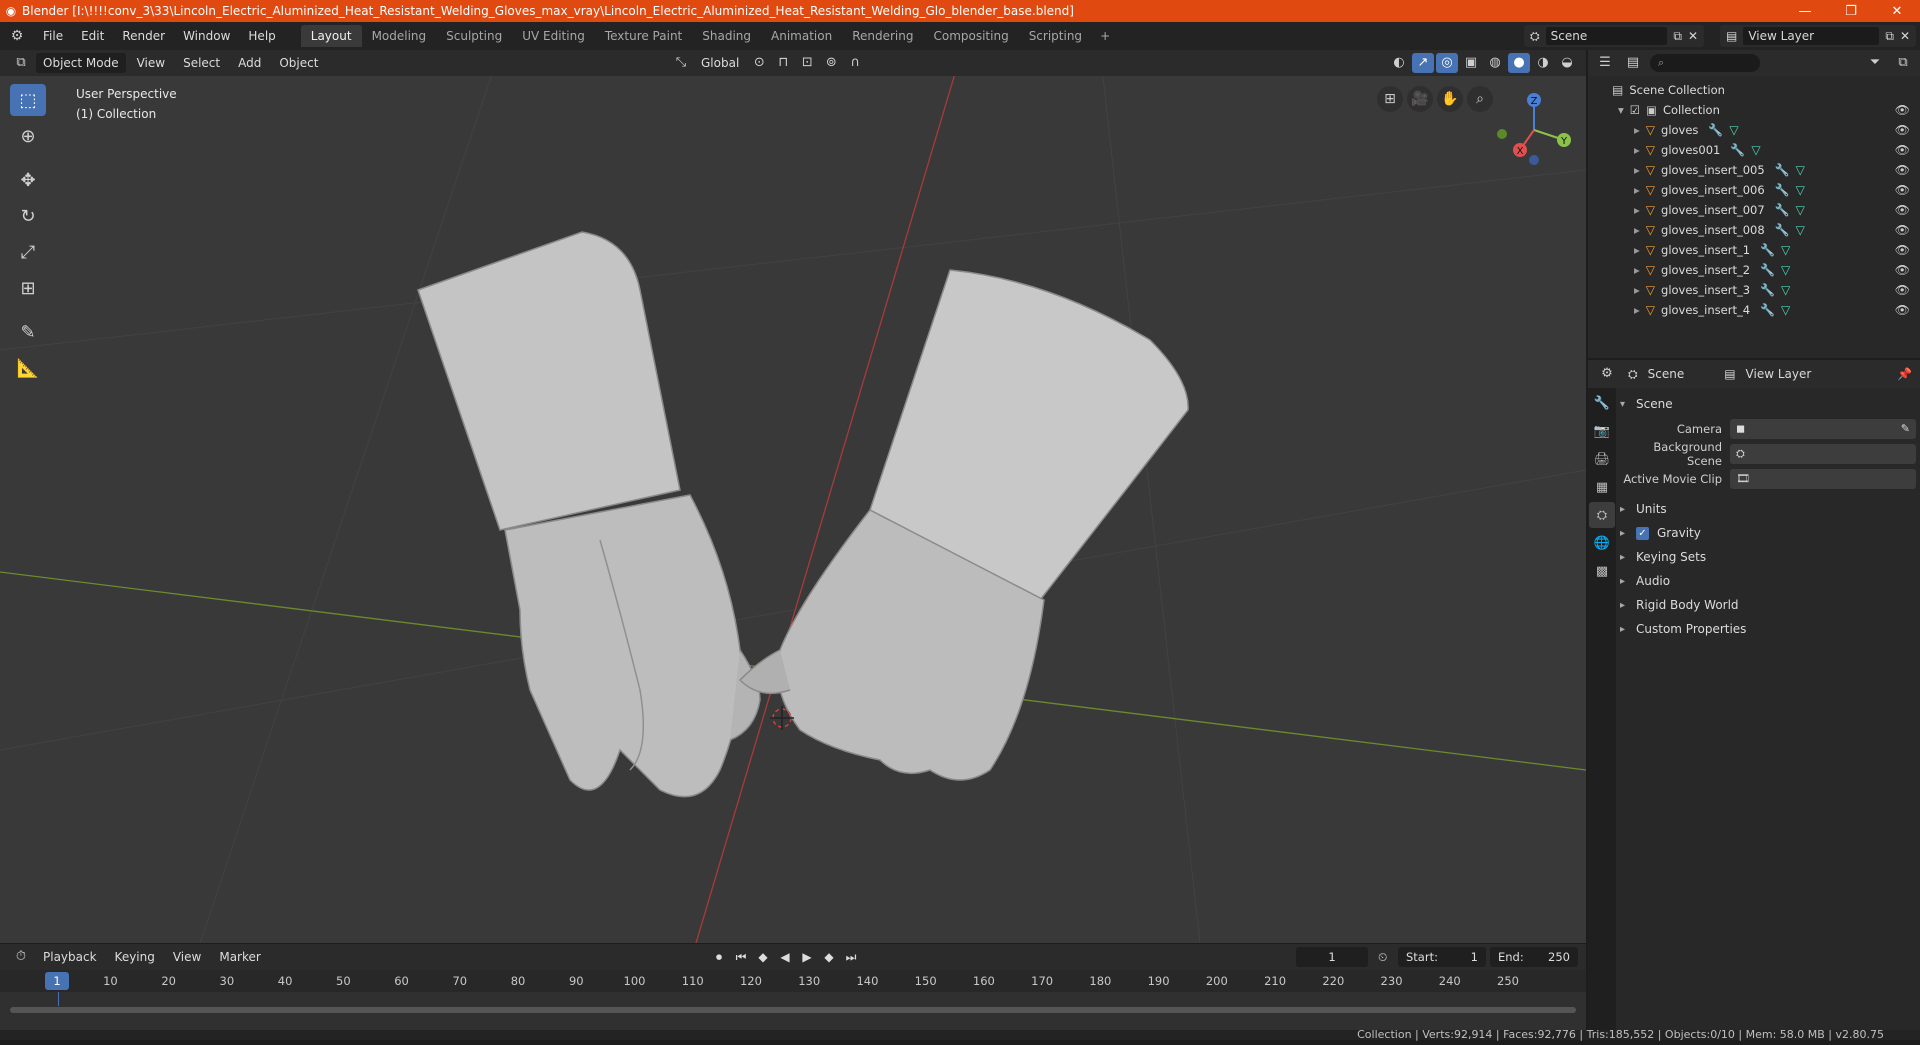  I want to click on navigation-gizmo: Z Y X, so click(1534, 128).